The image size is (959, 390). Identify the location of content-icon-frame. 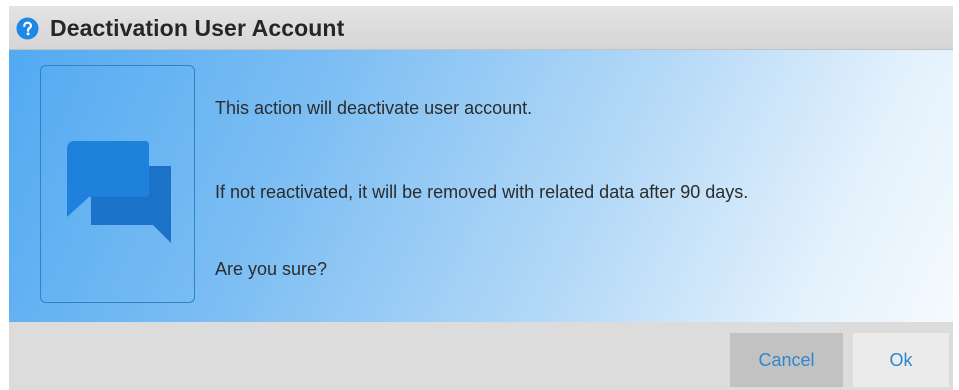
(117, 184).